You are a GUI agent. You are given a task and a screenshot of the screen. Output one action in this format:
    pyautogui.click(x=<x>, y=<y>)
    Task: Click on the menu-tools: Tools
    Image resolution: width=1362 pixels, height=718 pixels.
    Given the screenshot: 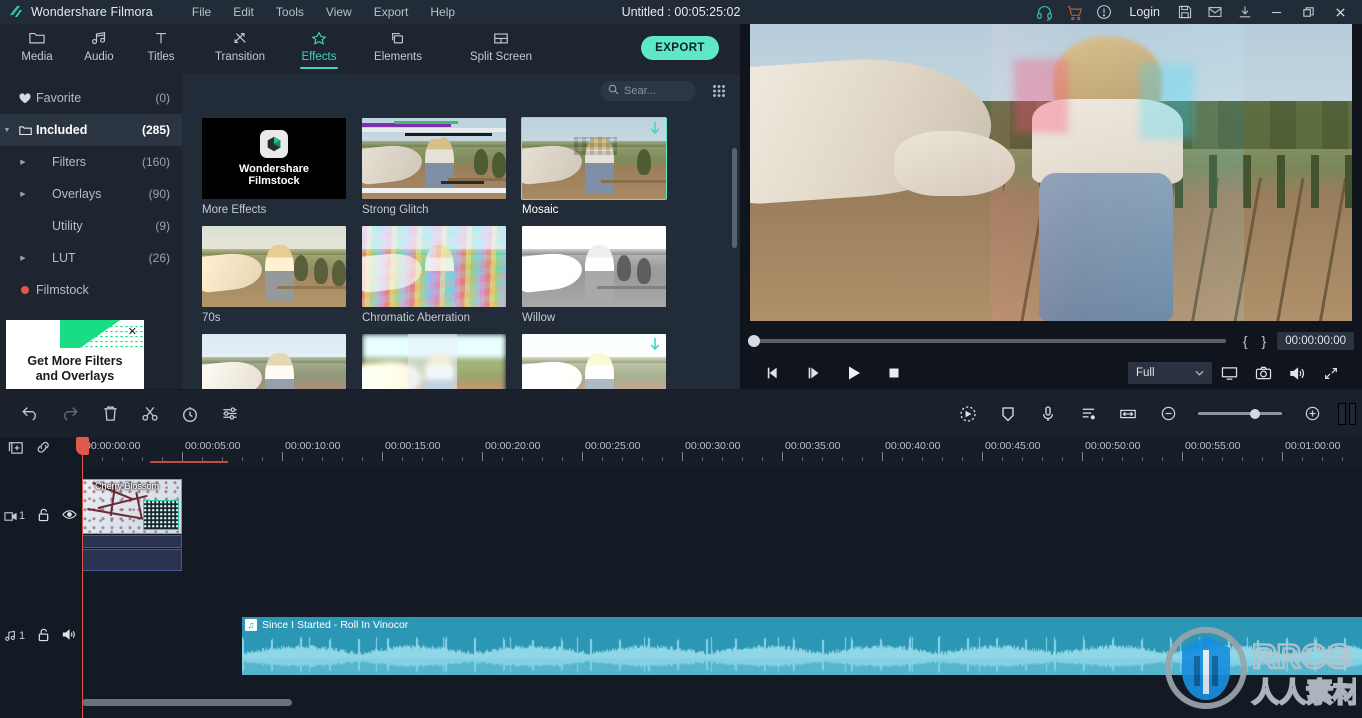 What is the action you would take?
    pyautogui.click(x=290, y=12)
    